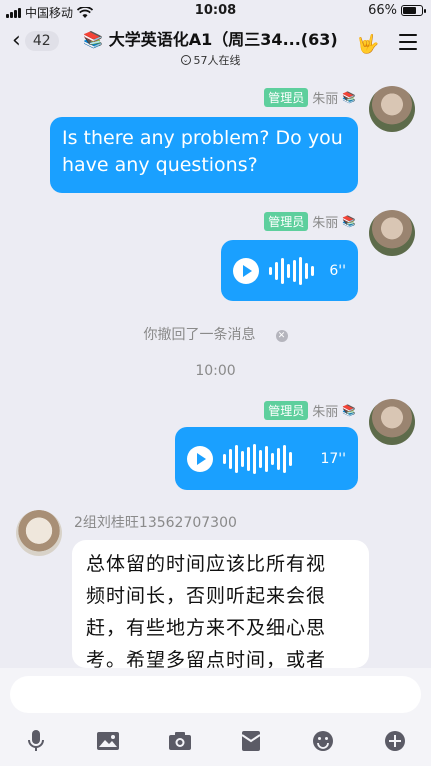 The height and width of the screenshot is (766, 431). What do you see at coordinates (408, 44) in the screenshot?
I see `menu-icon` at bounding box center [408, 44].